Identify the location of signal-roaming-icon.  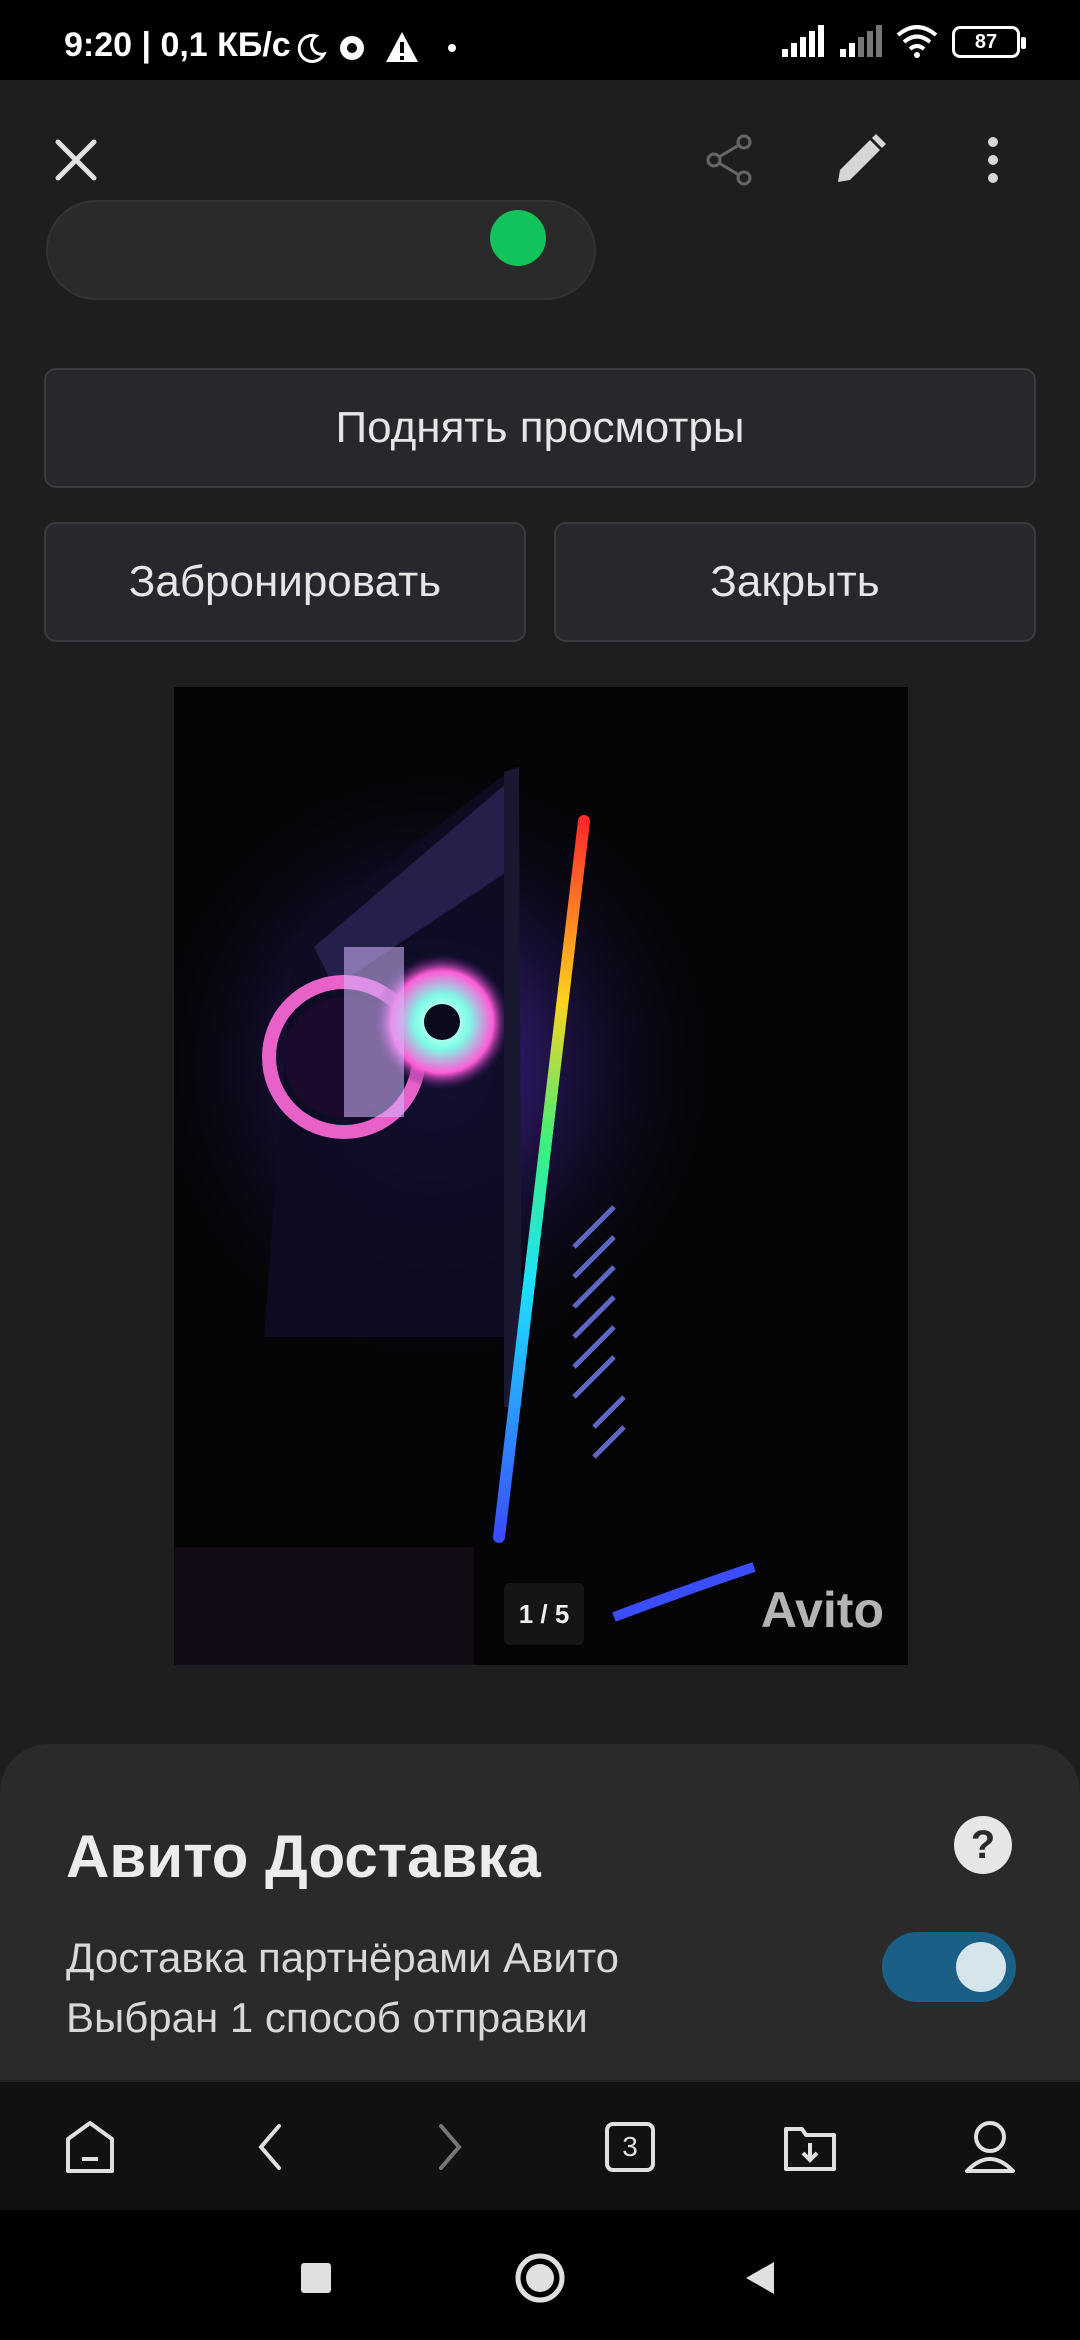
(861, 41).